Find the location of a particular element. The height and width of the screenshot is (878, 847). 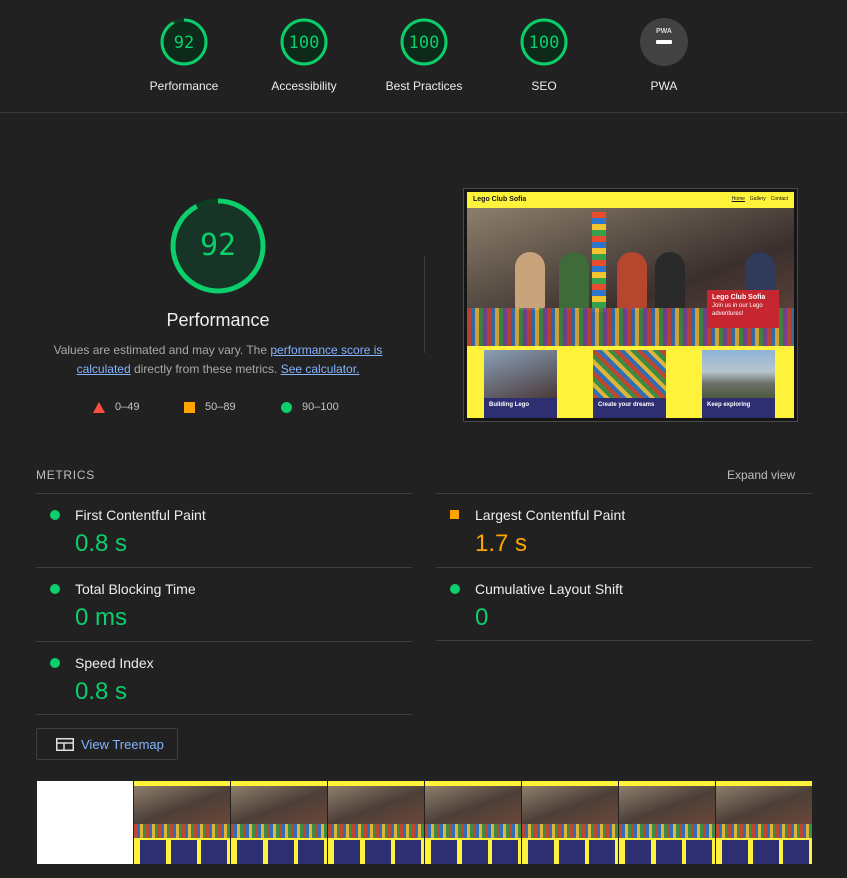

pwa-badge-text: PWA is located at coordinates (664, 31).